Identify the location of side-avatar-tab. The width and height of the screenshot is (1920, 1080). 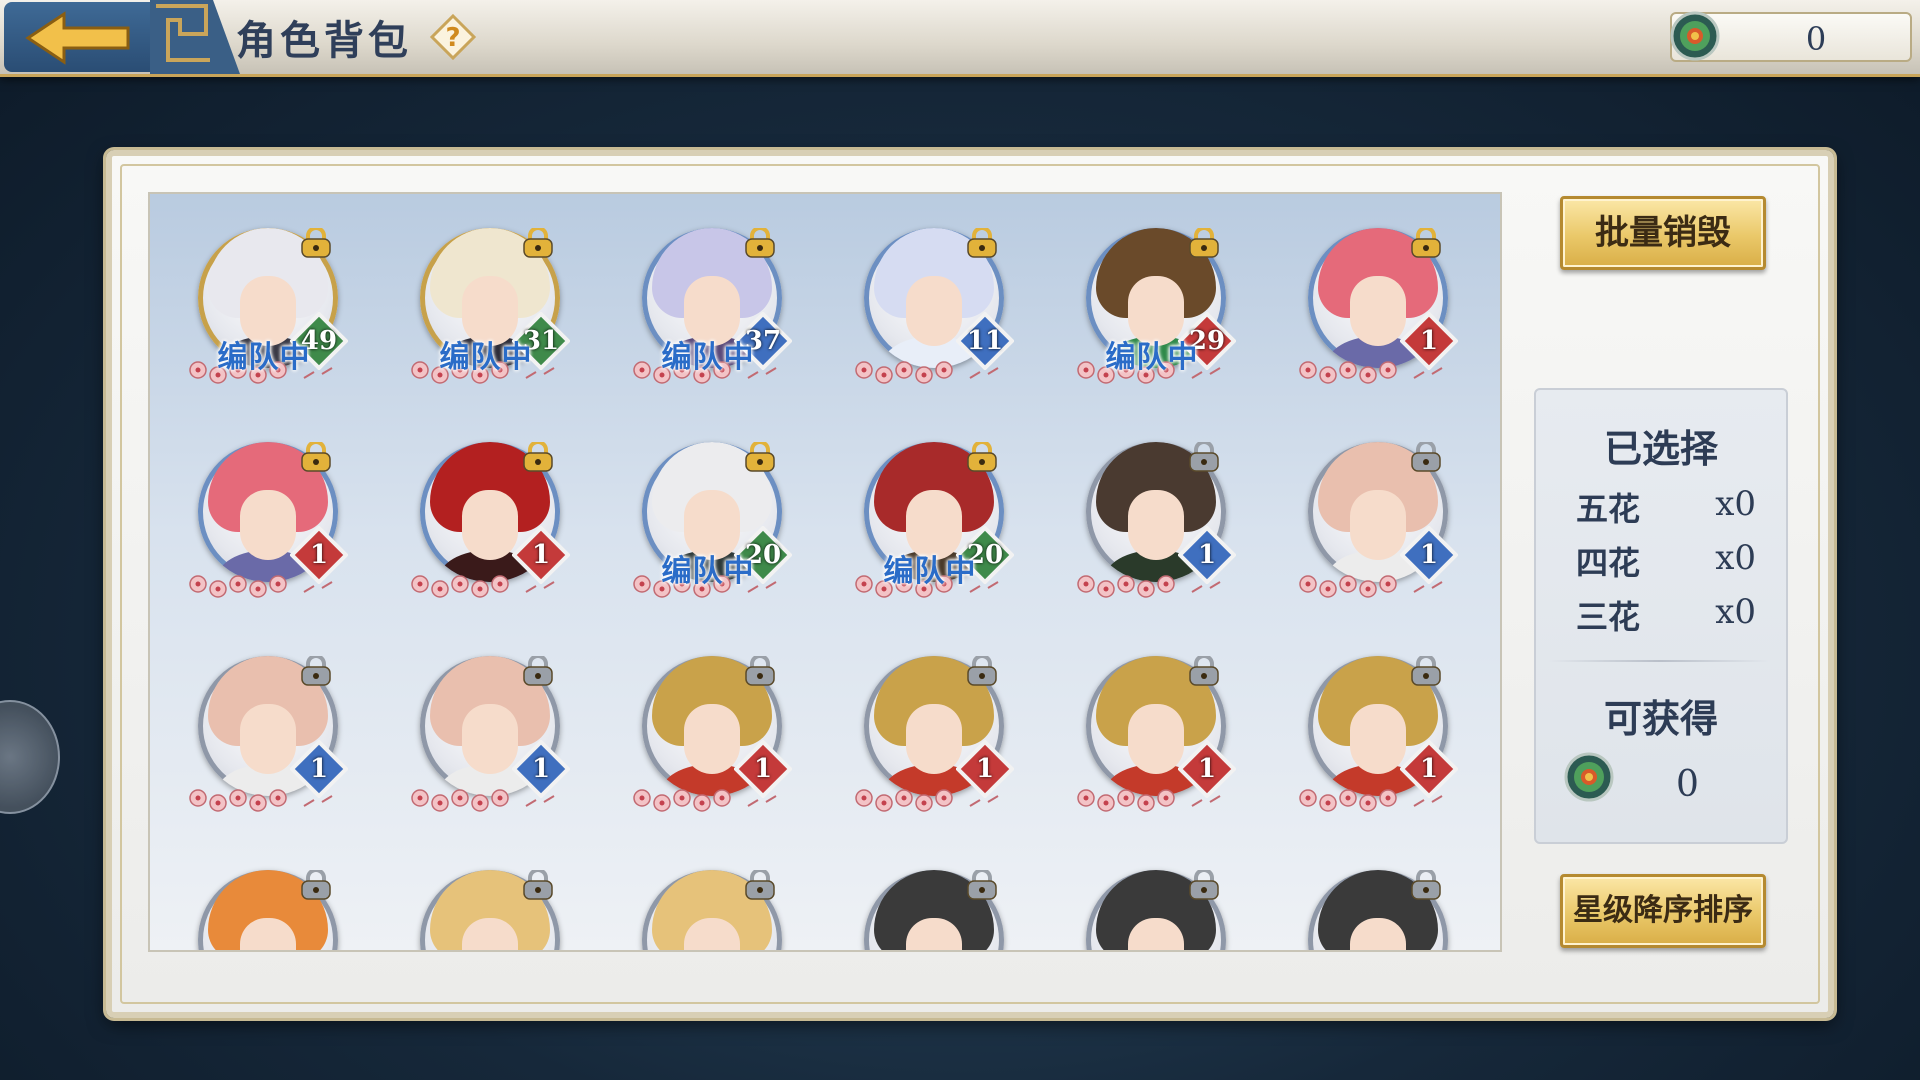
(30, 757).